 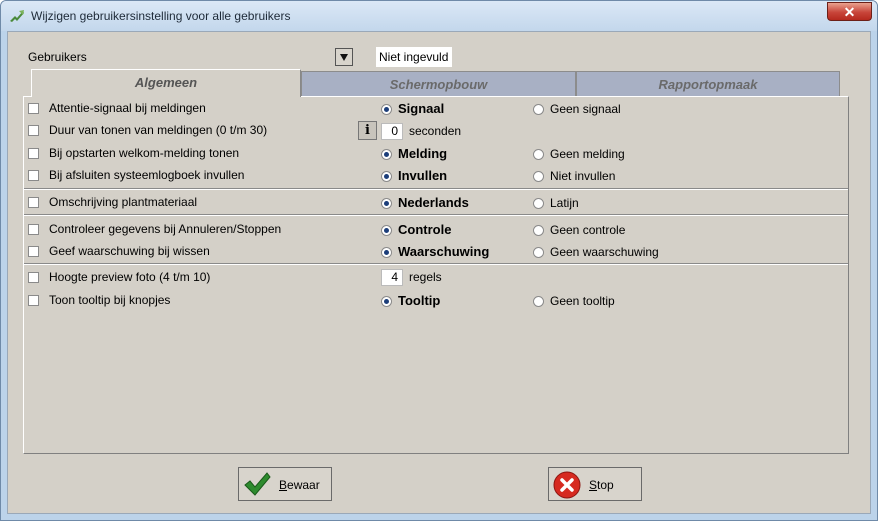 I want to click on row-label: Toon tooltip bij knopjes, so click(x=110, y=300).